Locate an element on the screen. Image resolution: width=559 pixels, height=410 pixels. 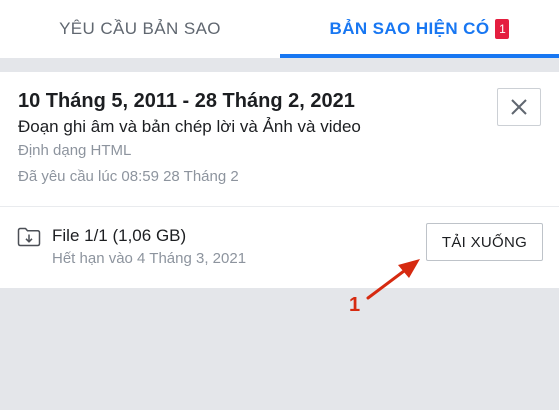
tab-requests-label: YÊU CẦU BẢN SAO is located at coordinates (140, 28).